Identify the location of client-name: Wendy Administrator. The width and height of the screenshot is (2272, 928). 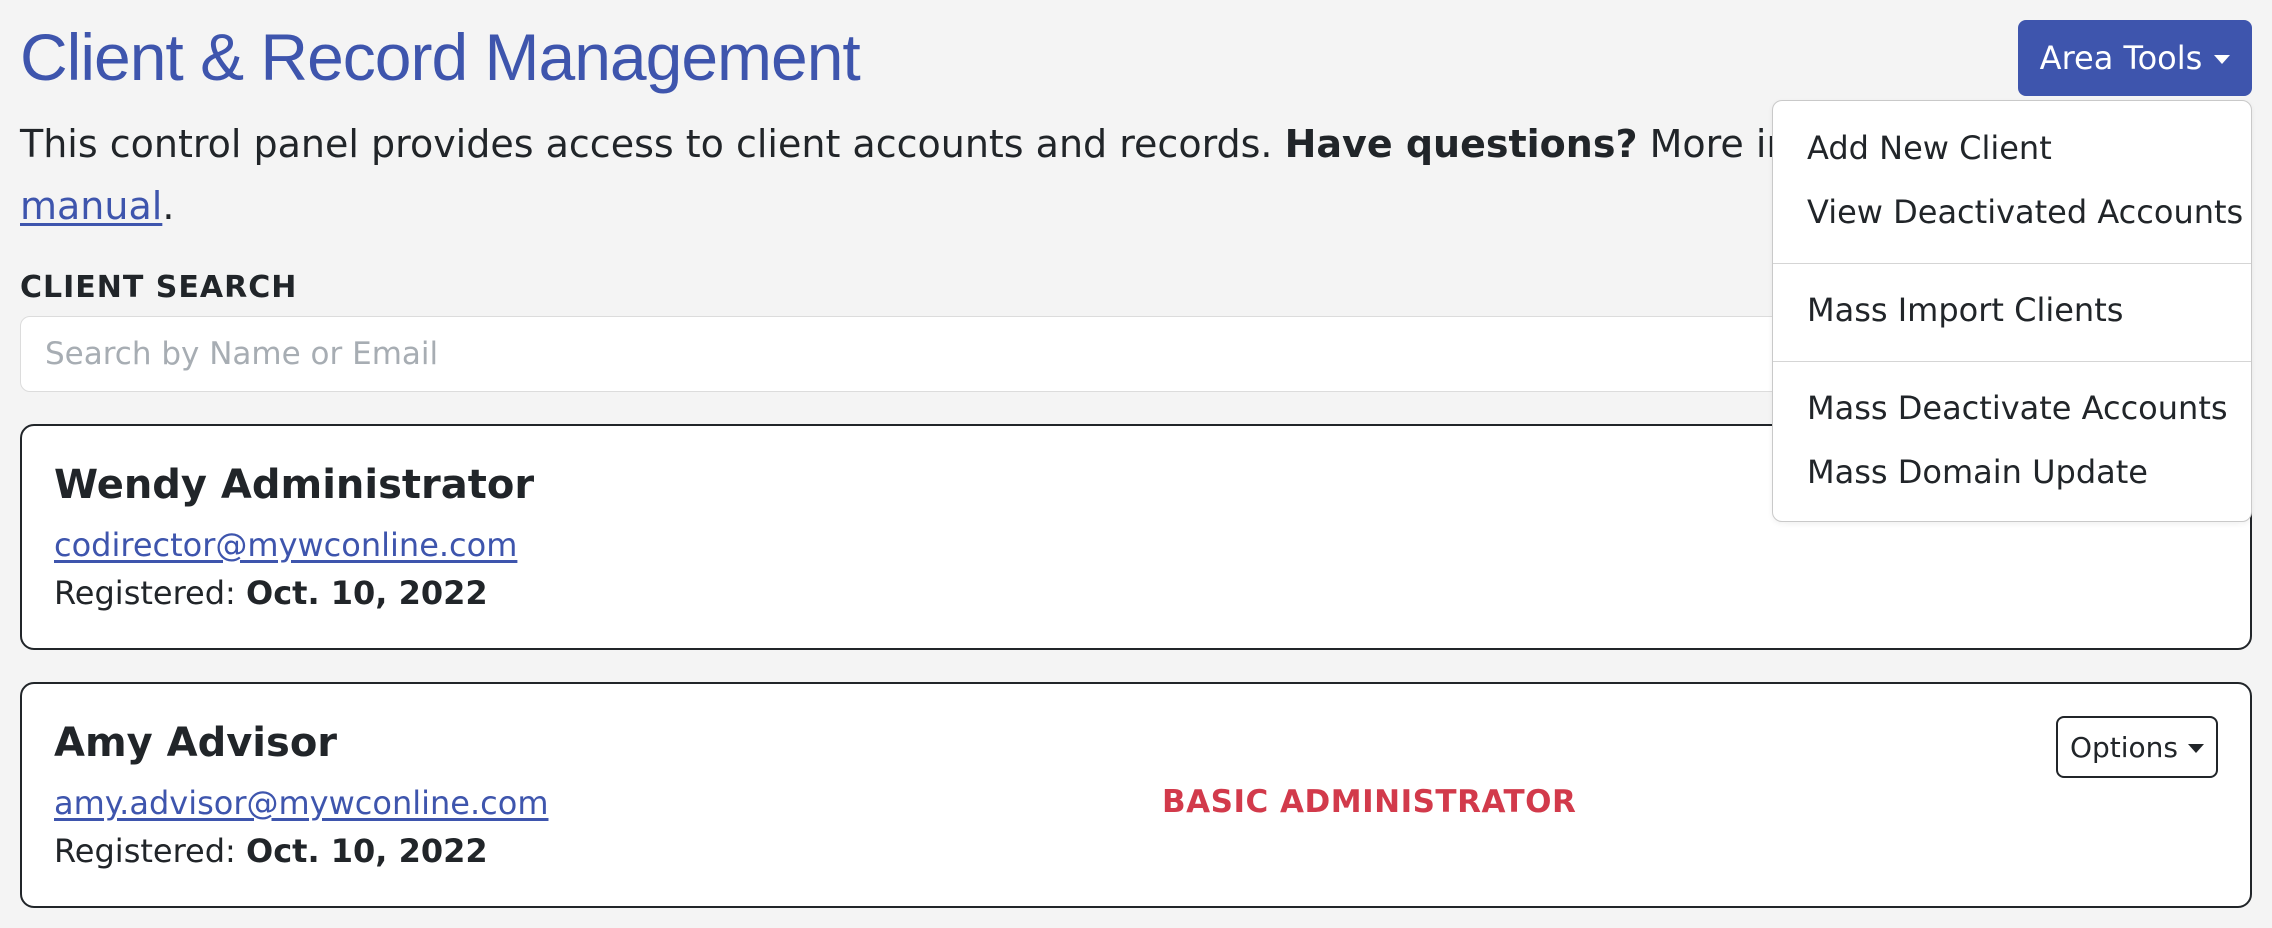
(294, 485).